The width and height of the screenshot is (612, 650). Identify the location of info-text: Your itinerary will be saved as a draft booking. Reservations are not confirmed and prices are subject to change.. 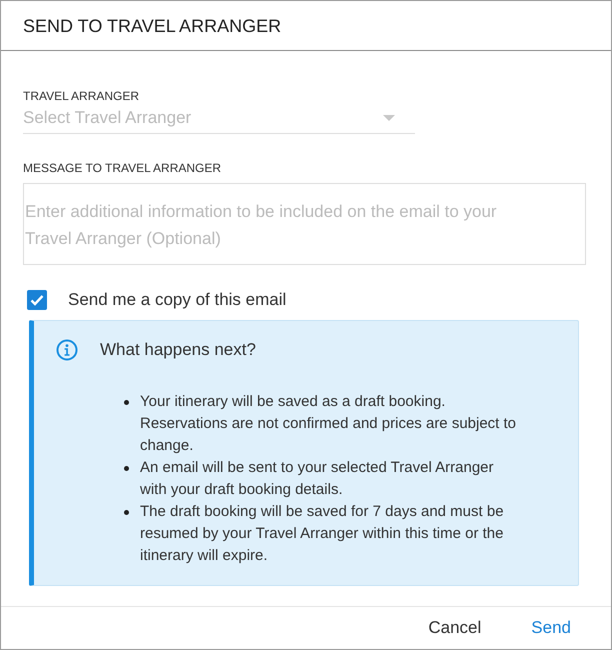
(329, 424).